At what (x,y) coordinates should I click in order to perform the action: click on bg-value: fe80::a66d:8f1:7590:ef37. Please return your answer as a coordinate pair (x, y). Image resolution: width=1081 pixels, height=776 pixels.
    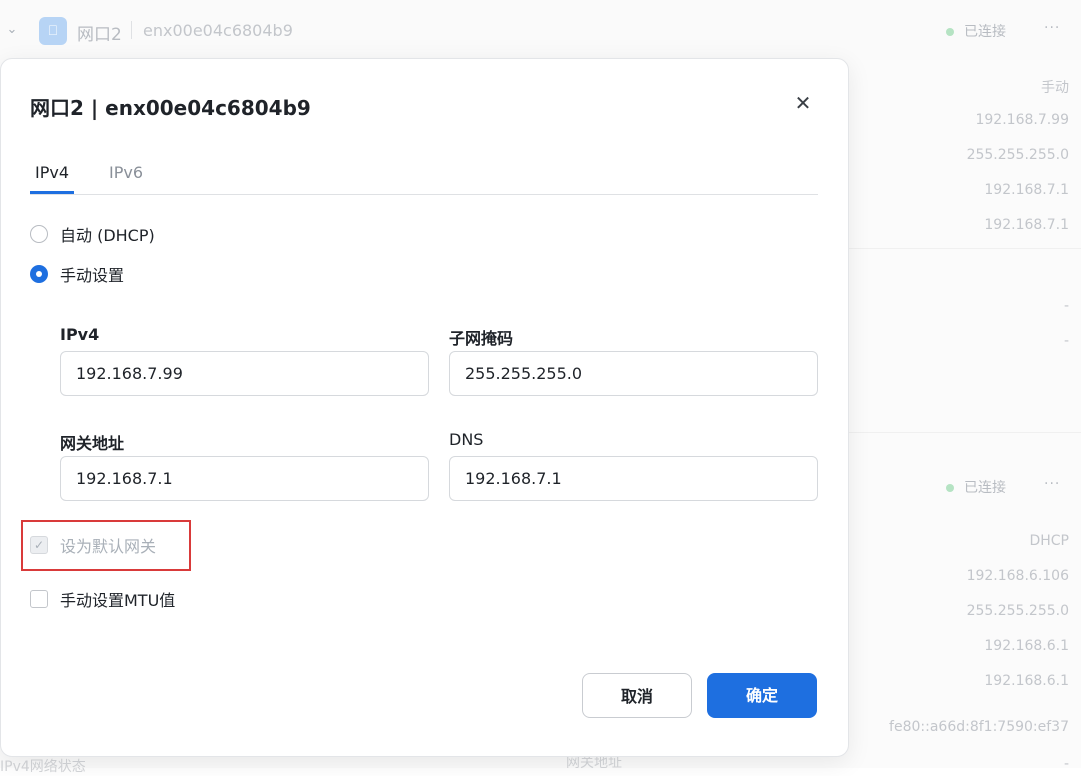
    Looking at the image, I should click on (979, 727).